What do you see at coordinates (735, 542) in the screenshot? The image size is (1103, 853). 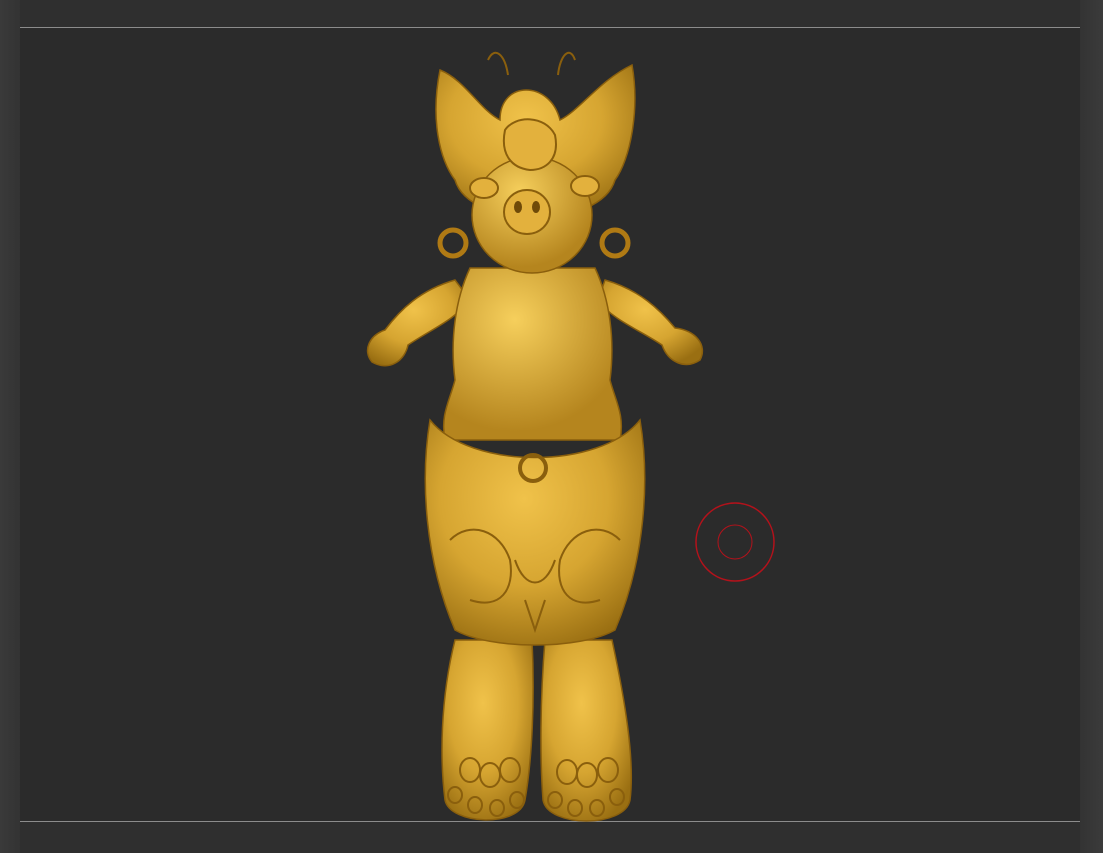 I see `brush-cursor-icon` at bounding box center [735, 542].